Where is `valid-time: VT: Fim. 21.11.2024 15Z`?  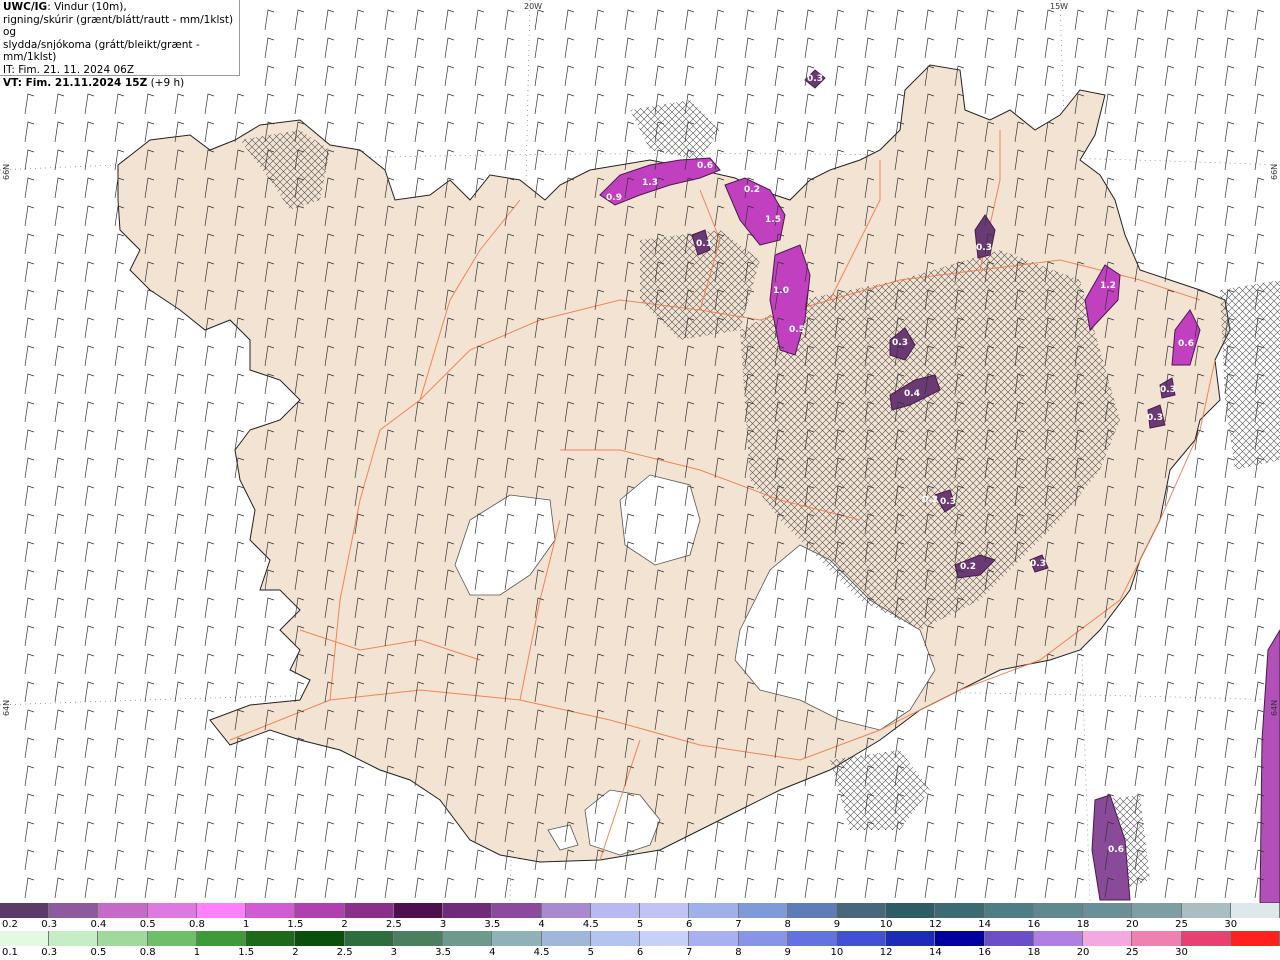 valid-time: VT: Fim. 21.11.2024 15Z is located at coordinates (75, 82).